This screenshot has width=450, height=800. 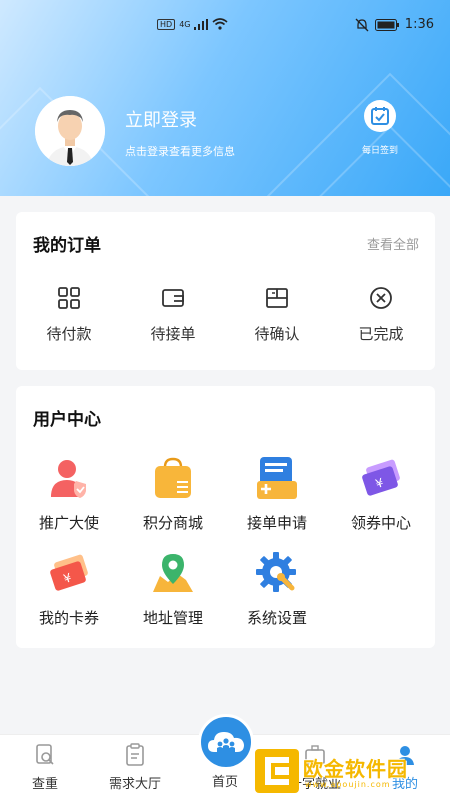 I want to click on signal-label: 4G, so click(x=185, y=24).